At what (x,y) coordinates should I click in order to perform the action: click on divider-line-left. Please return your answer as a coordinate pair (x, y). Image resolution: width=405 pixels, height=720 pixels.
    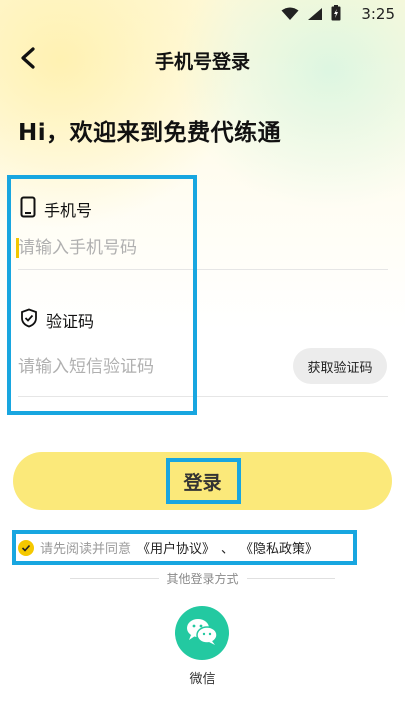
    Looking at the image, I should click on (114, 578).